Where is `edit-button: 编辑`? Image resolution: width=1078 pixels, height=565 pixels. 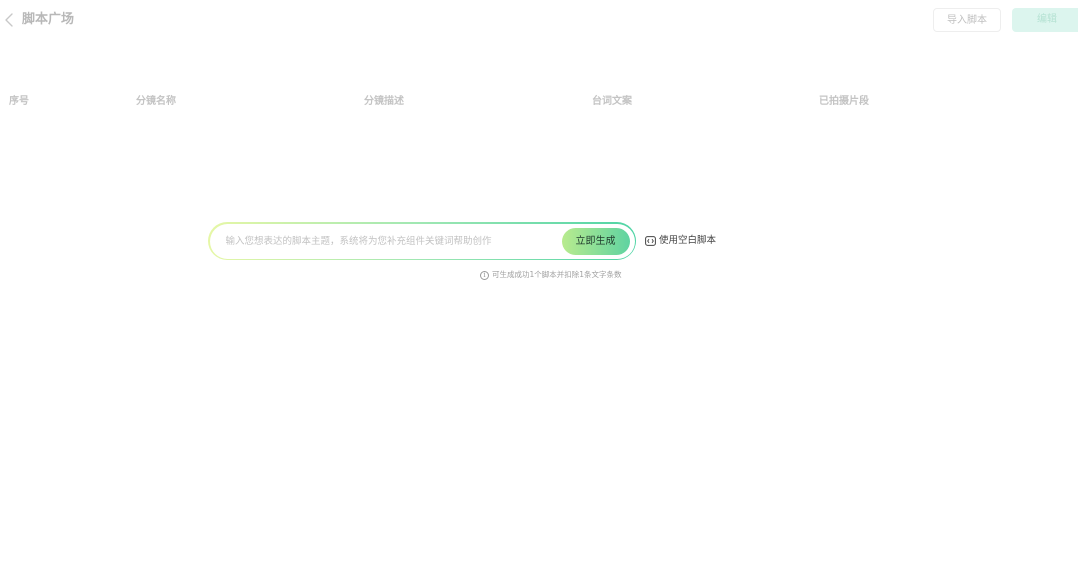
edit-button: 编辑 is located at coordinates (1045, 20).